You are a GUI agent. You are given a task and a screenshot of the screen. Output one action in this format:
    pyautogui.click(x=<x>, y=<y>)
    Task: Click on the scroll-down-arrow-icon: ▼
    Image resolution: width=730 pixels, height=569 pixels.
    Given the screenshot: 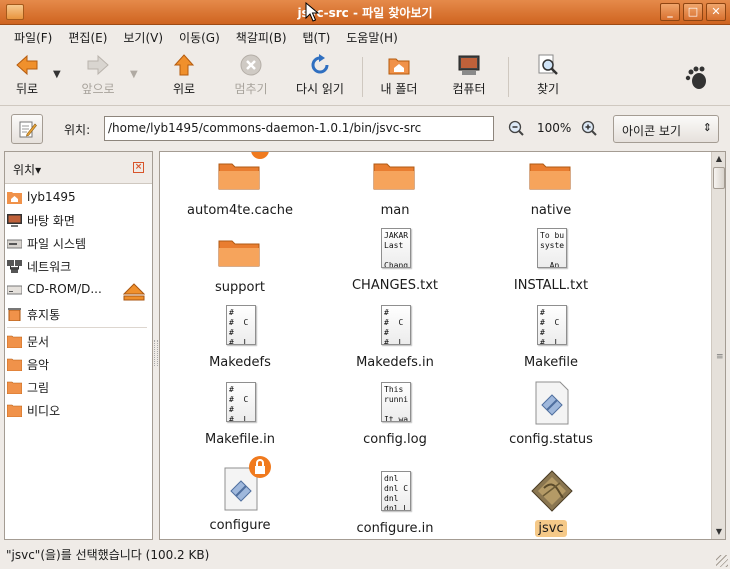 What is the action you would take?
    pyautogui.click(x=719, y=532)
    